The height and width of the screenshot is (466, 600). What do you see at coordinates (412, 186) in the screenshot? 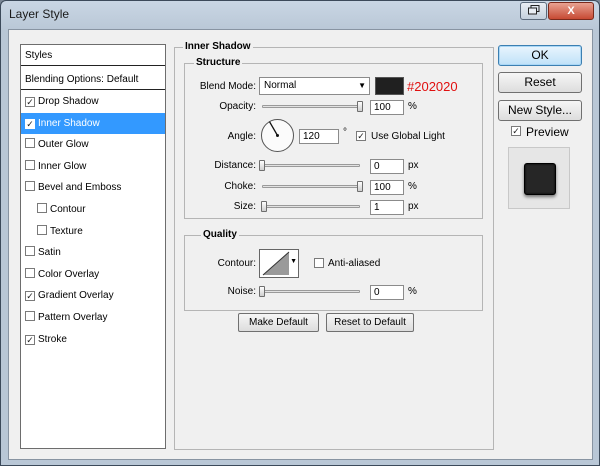
I see `choke-unit: %` at bounding box center [412, 186].